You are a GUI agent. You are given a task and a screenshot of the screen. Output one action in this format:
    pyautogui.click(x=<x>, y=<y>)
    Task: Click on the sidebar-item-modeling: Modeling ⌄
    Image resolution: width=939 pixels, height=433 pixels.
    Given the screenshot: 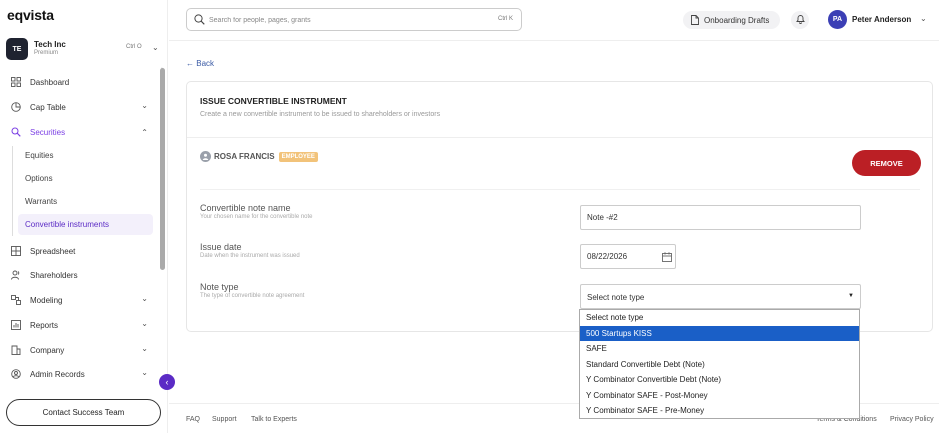 What is the action you would take?
    pyautogui.click(x=79, y=300)
    